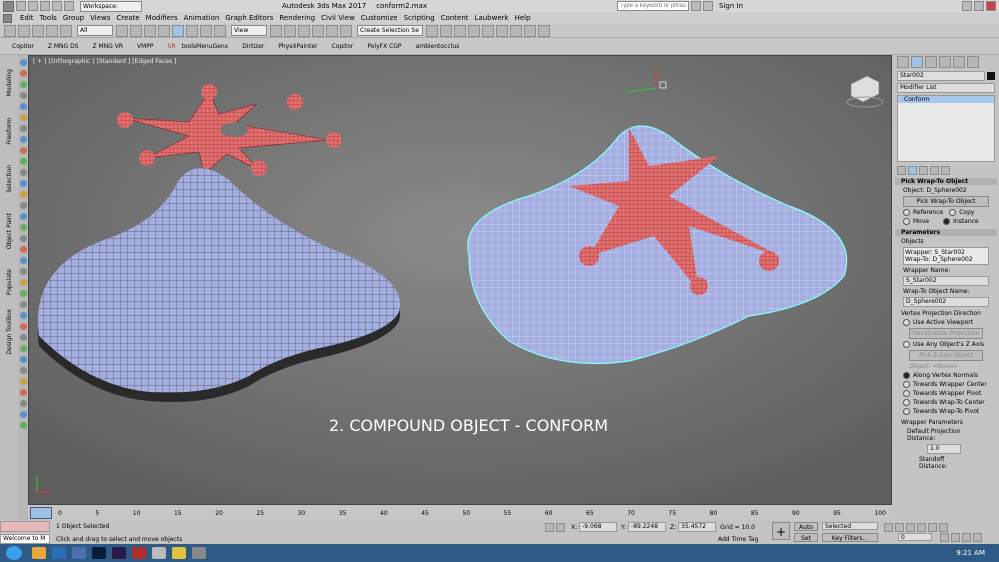 Image resolution: width=999 pixels, height=562 pixels. I want to click on menu-tools: Tools, so click(48, 18).